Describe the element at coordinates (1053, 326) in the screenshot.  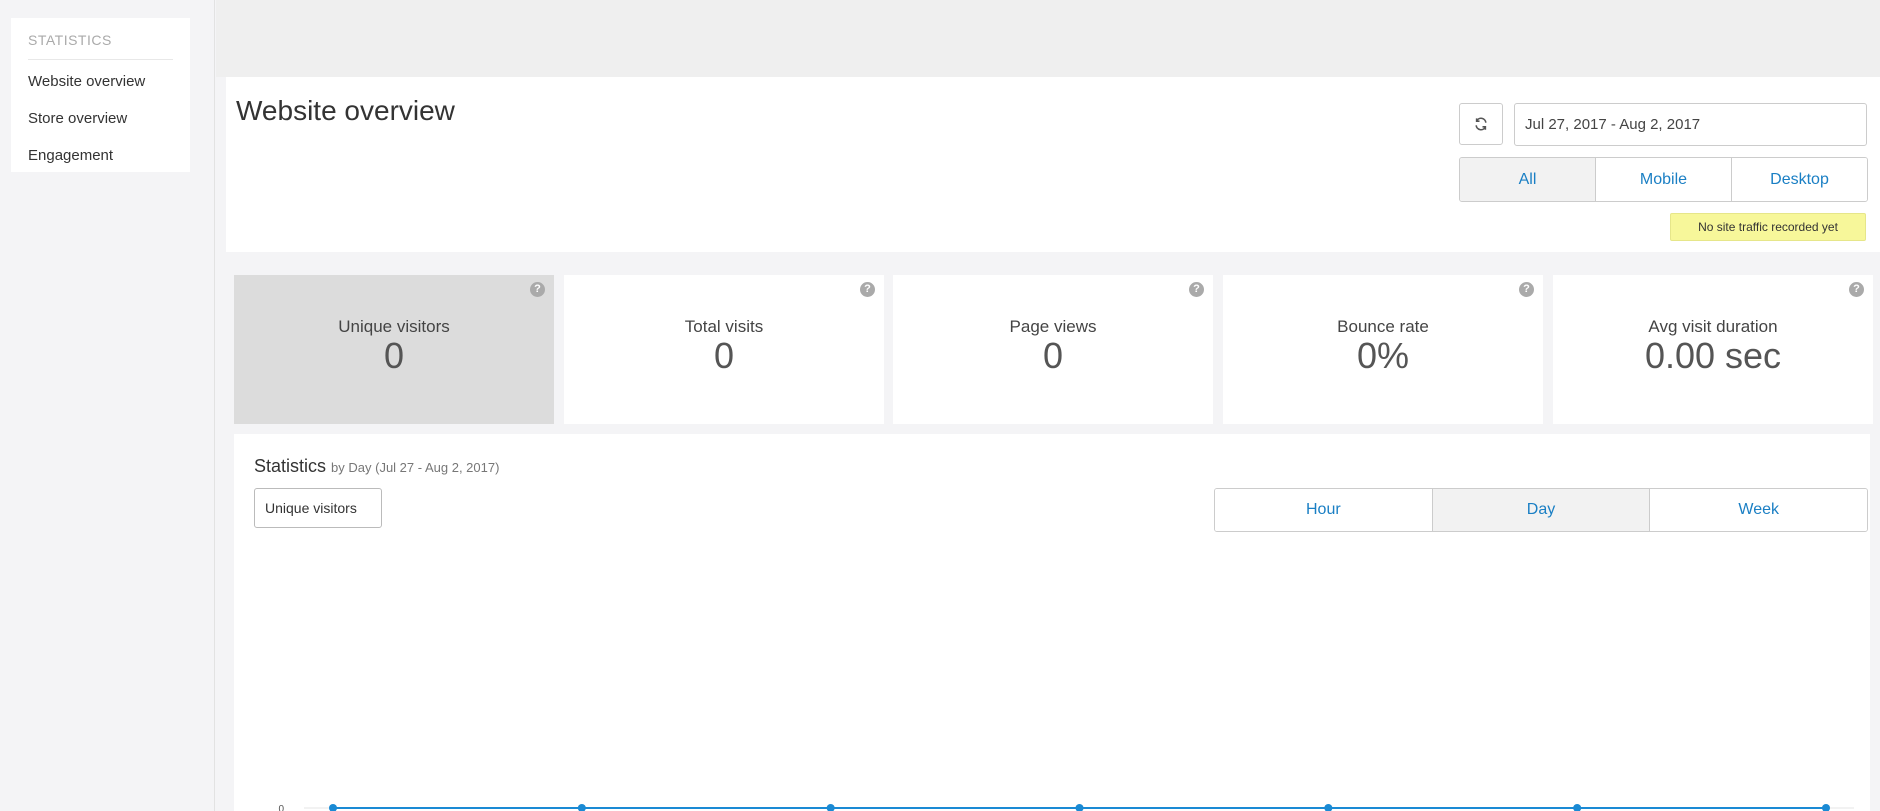
I see `card-label: Page views` at that location.